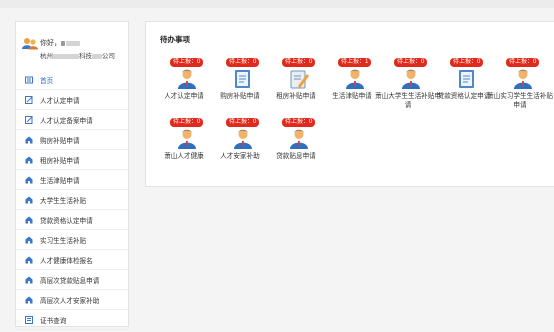 The width and height of the screenshot is (554, 332). What do you see at coordinates (72, 320) in the screenshot?
I see `sidebar-item-12: 证书查询` at bounding box center [72, 320].